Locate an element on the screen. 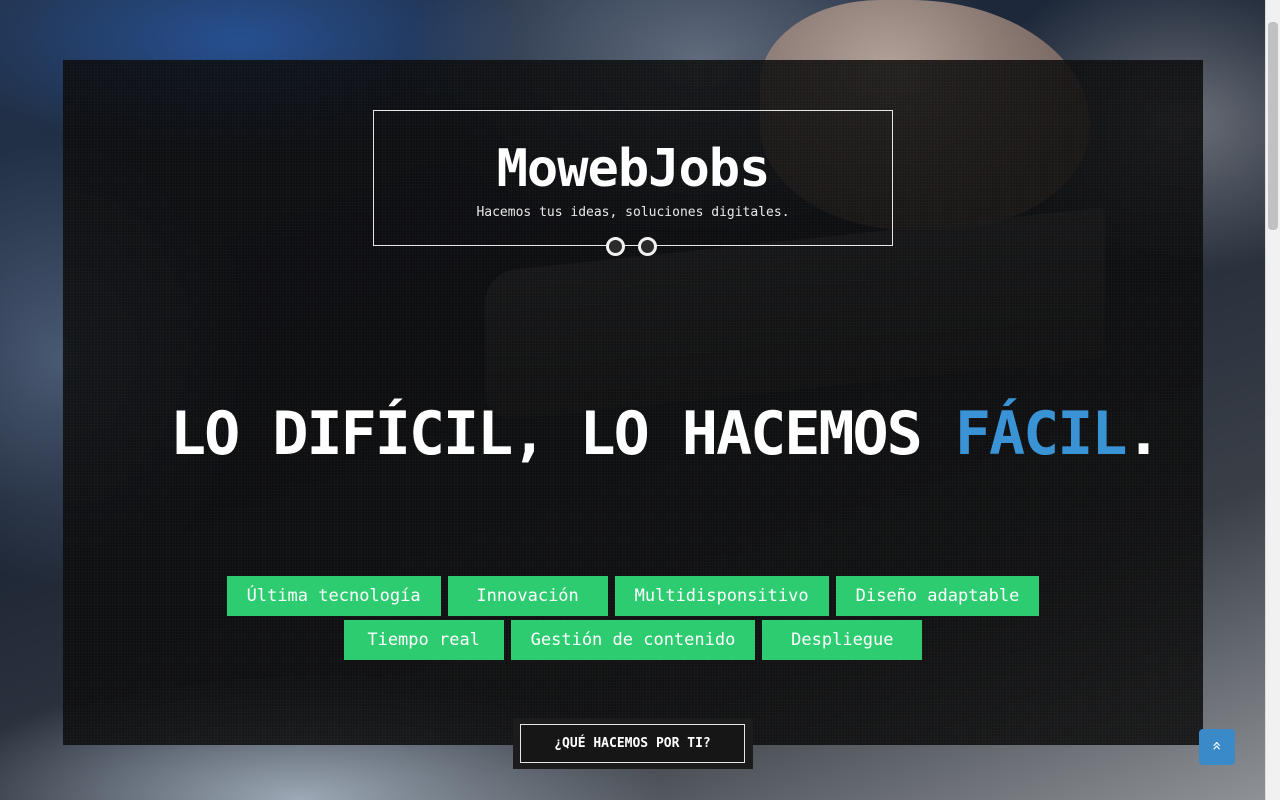  feature-tag: Gestión de contenido is located at coordinates (633, 640).